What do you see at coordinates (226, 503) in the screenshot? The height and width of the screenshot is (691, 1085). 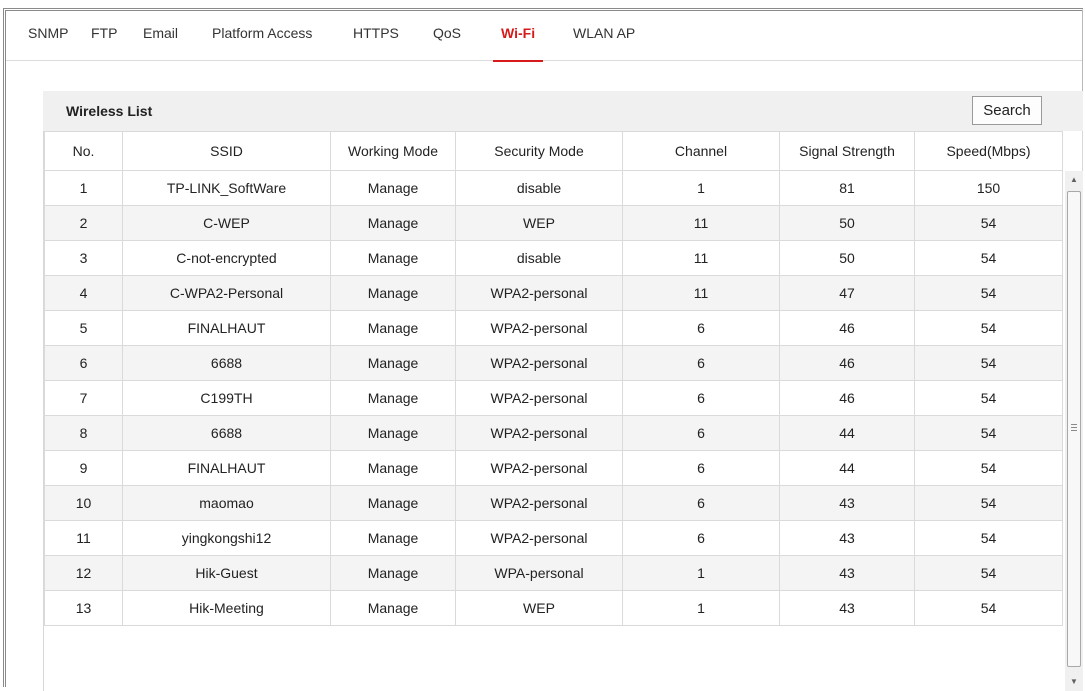 I see `cell-ssid: maomao` at bounding box center [226, 503].